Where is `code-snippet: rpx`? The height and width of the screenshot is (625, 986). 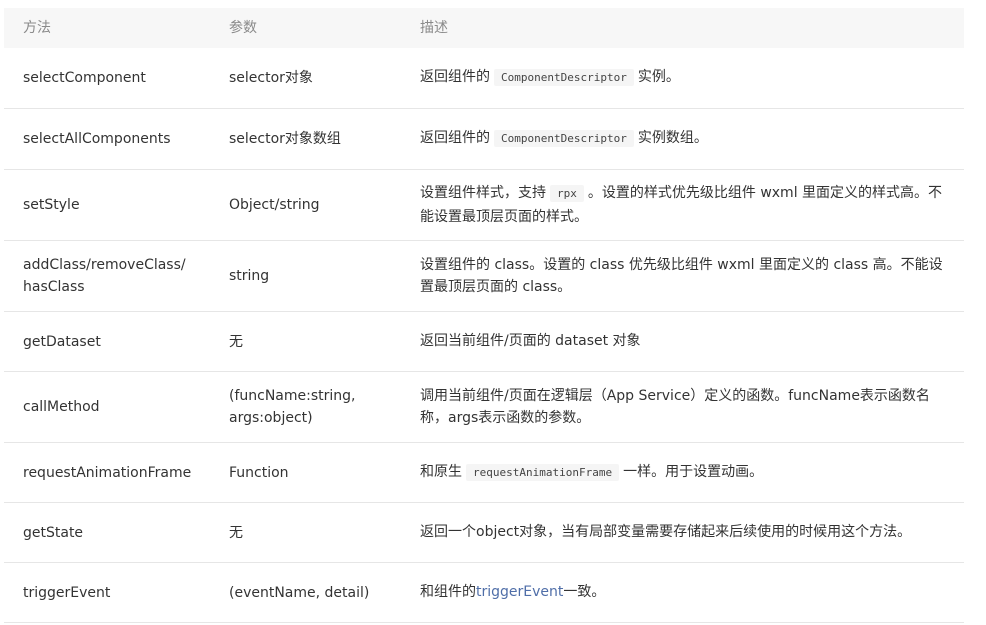 code-snippet: rpx is located at coordinates (567, 193).